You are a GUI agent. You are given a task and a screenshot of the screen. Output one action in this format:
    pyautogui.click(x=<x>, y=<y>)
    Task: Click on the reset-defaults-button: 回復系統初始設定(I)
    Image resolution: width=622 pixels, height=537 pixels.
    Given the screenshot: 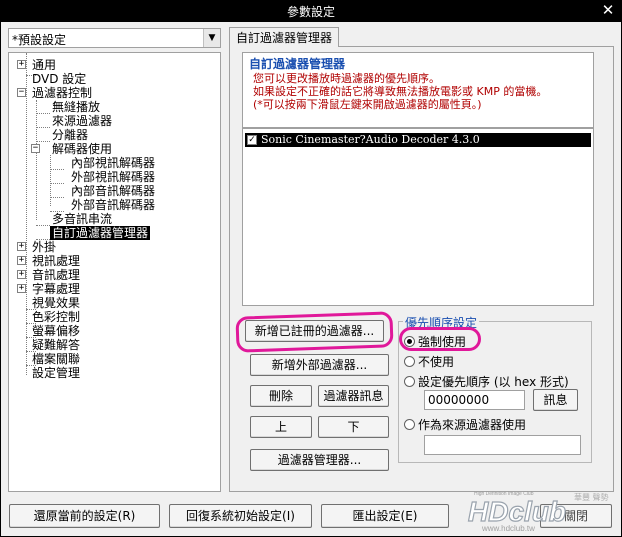 What is the action you would take?
    pyautogui.click(x=240, y=516)
    